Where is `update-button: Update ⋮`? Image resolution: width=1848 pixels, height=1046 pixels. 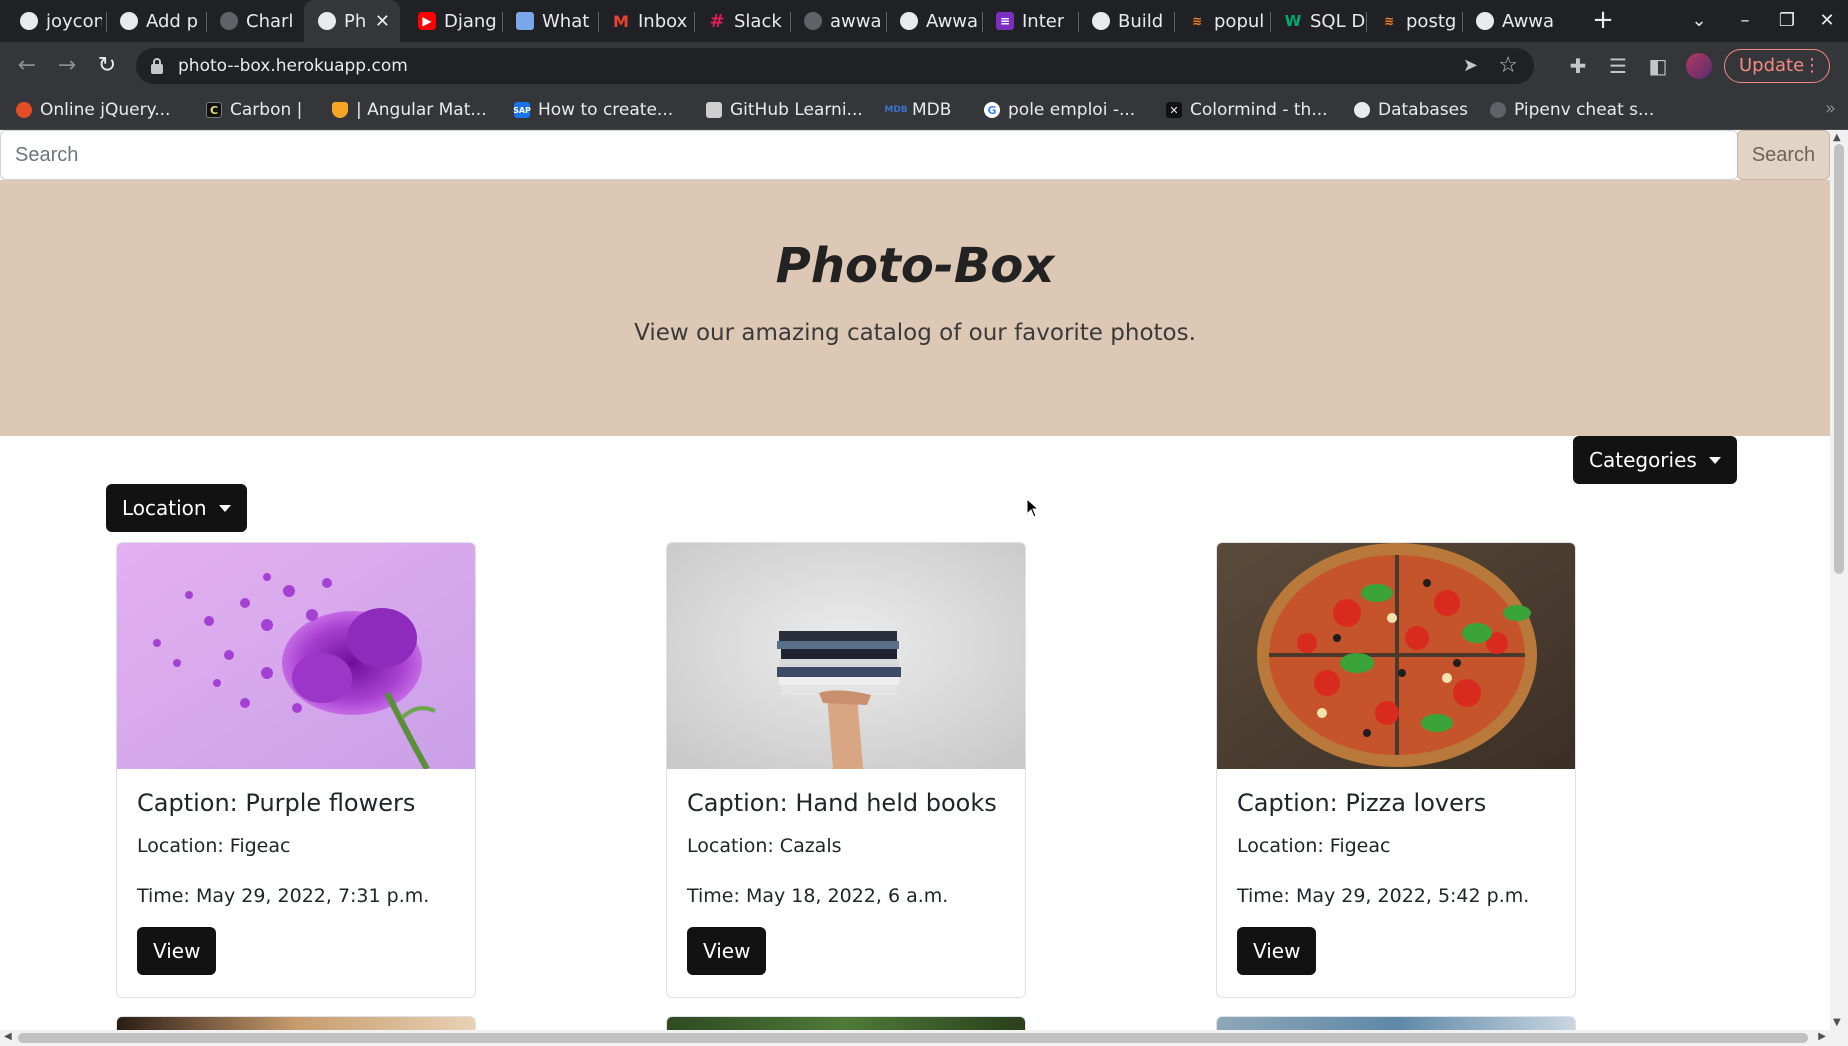 update-button: Update ⋮ is located at coordinates (1777, 66).